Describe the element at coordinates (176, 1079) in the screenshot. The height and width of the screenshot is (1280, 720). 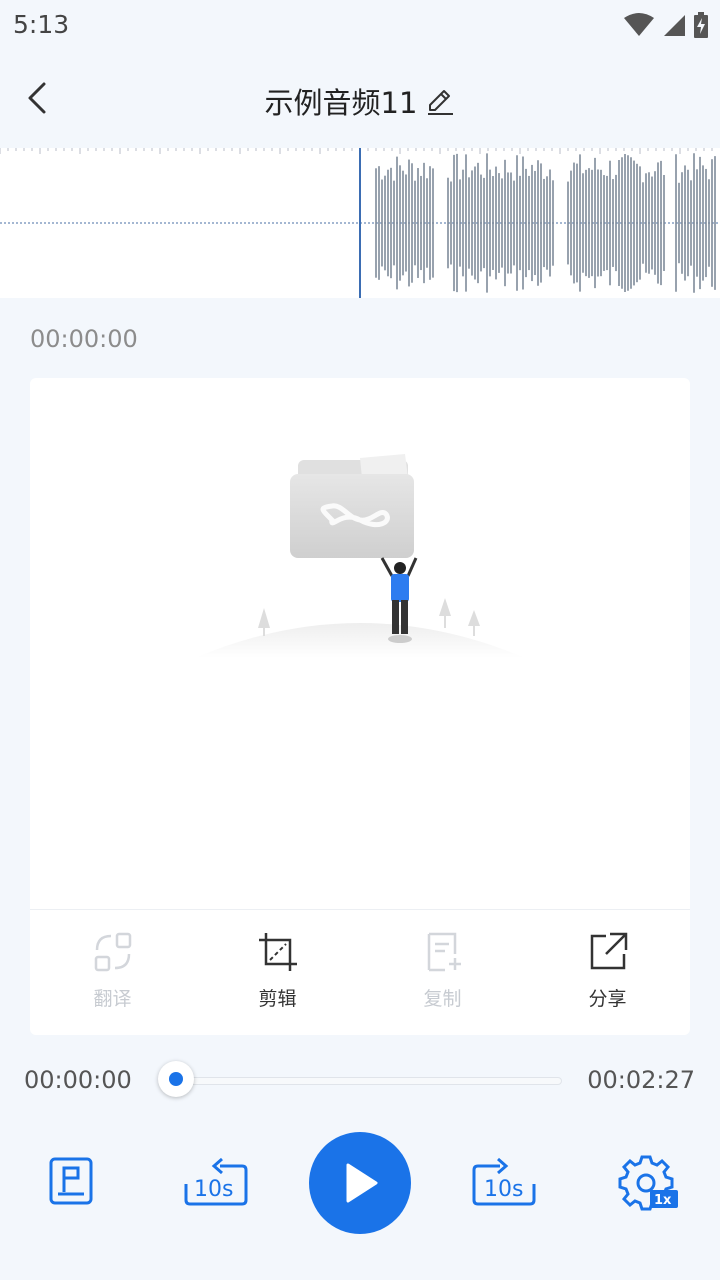
I see `seek-thumb` at that location.